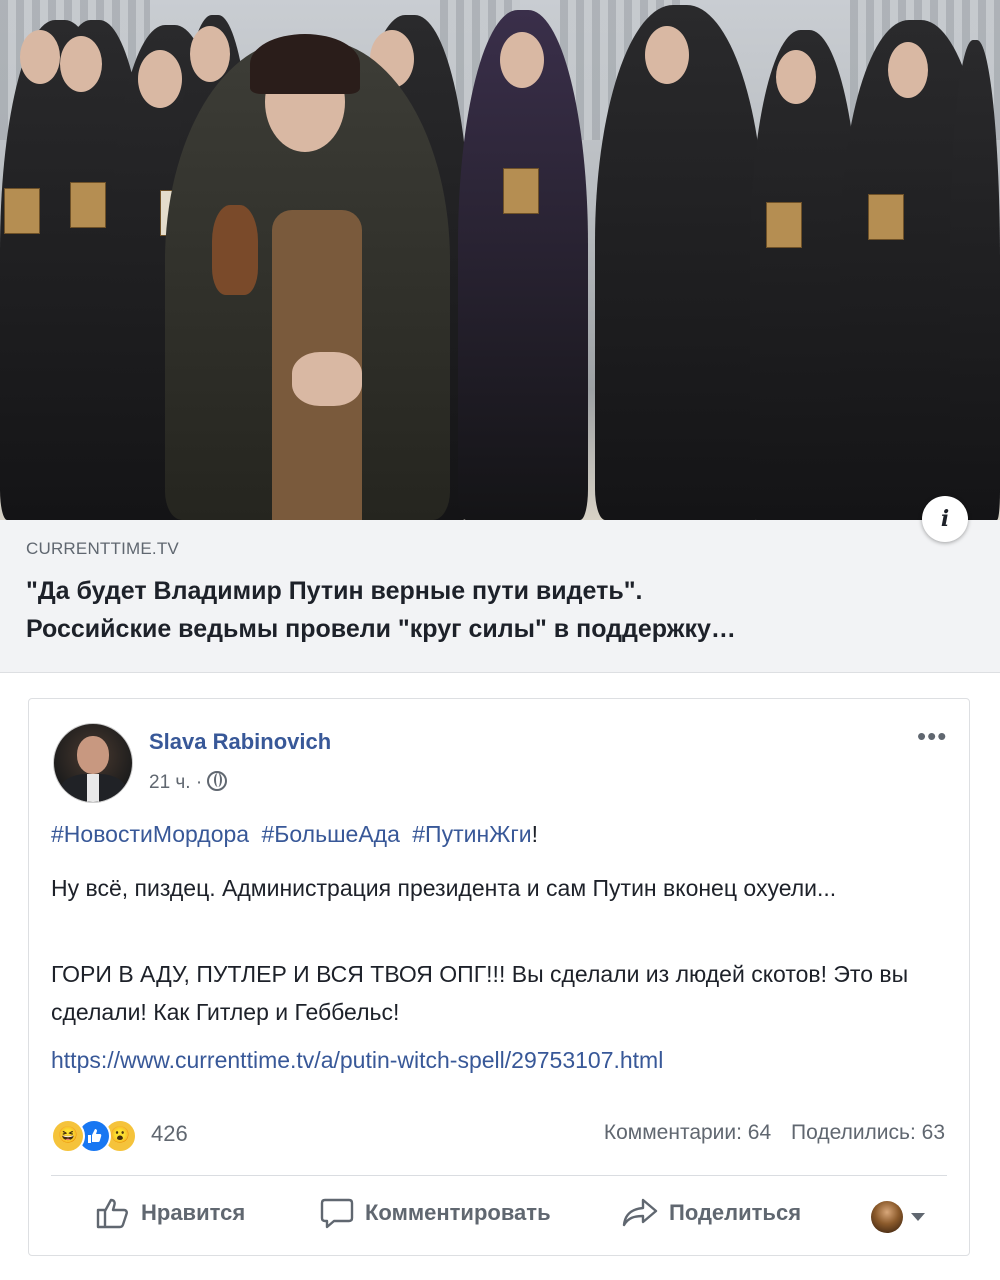 This screenshot has height=1280, width=1000. I want to click on post-meta: 21 ч. ·, so click(188, 782).